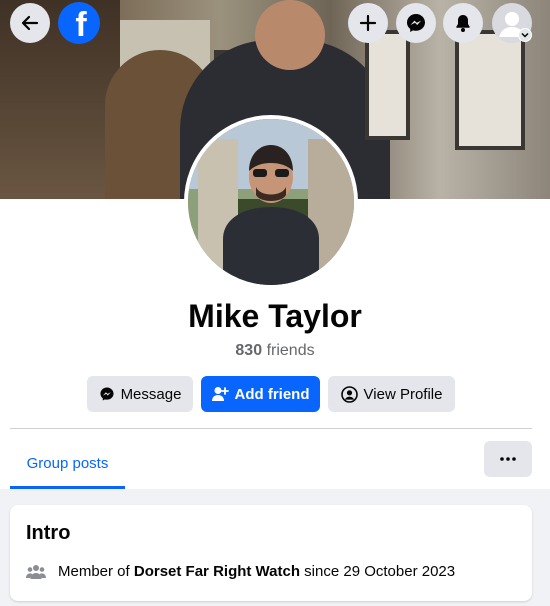 This screenshot has height=606, width=550. Describe the element at coordinates (94, 571) in the screenshot. I see `member-of-text: Member of` at that location.